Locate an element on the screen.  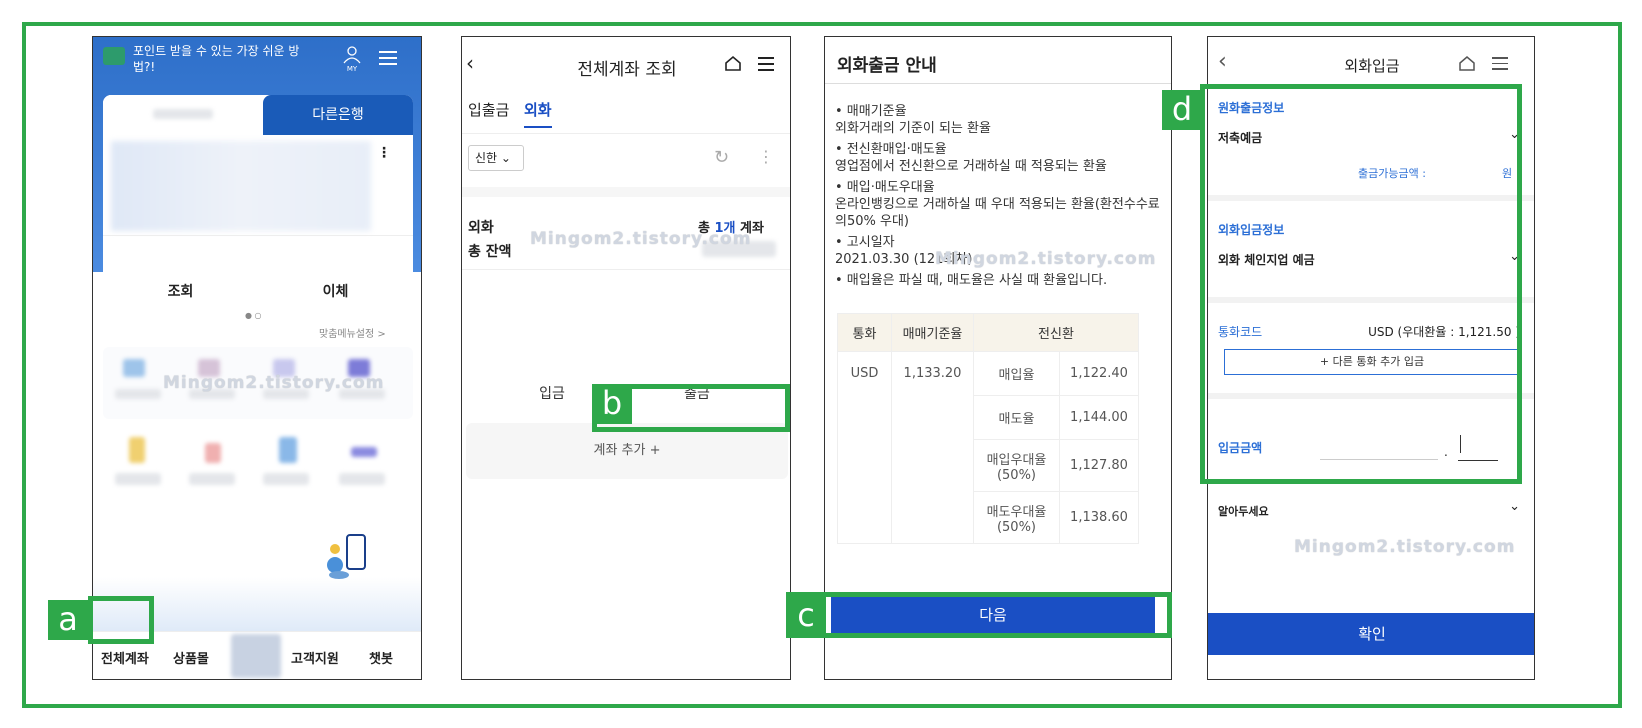
nav-product-mall: 상품몰 is located at coordinates (191, 657).